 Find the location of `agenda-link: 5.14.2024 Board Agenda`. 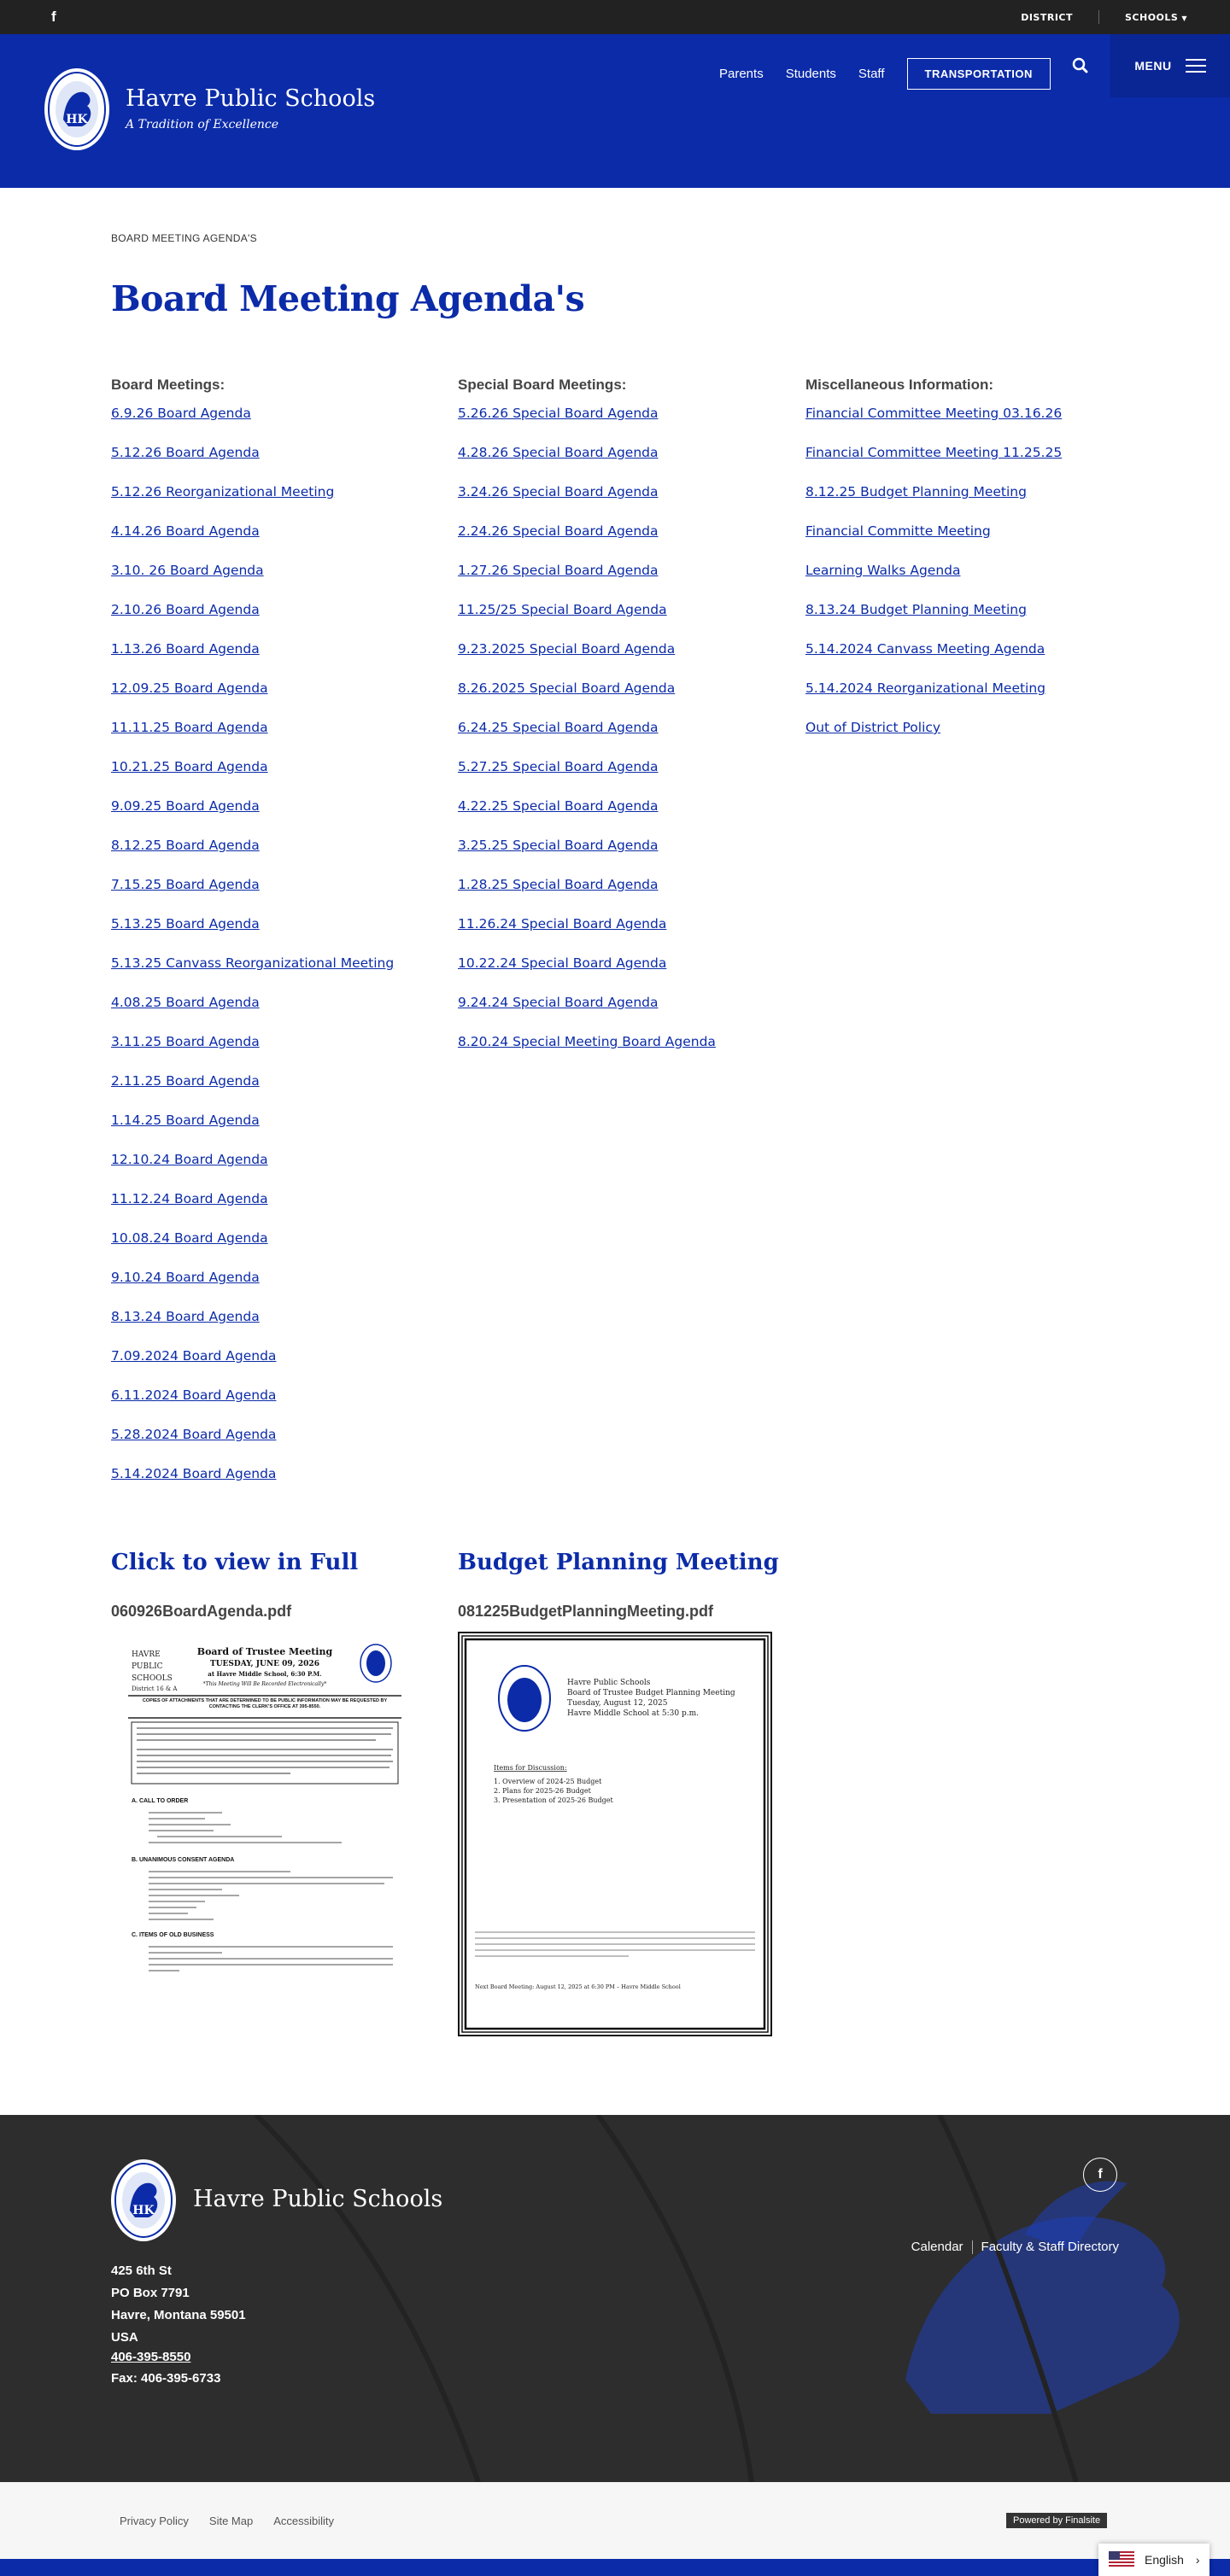

agenda-link: 5.14.2024 Board Agenda is located at coordinates (193, 1473).